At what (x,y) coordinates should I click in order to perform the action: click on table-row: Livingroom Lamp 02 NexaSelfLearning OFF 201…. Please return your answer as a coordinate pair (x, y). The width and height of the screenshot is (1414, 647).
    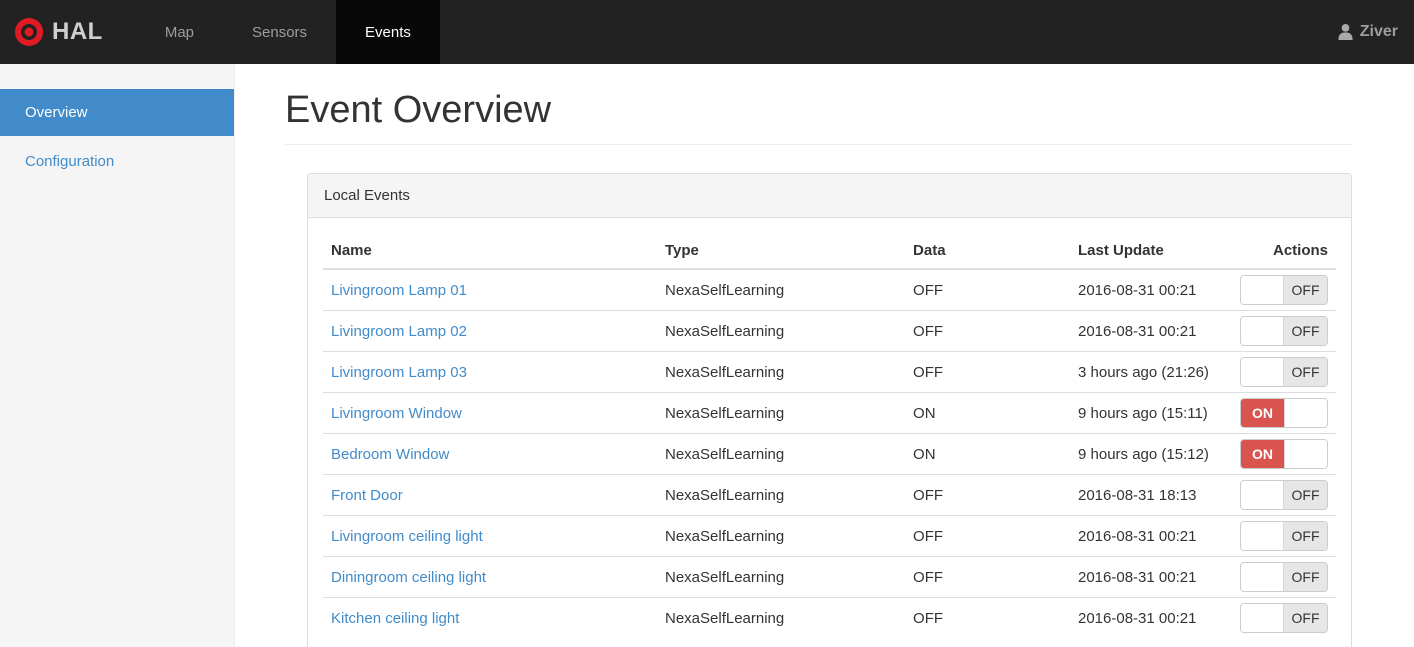
    Looking at the image, I should click on (829, 331).